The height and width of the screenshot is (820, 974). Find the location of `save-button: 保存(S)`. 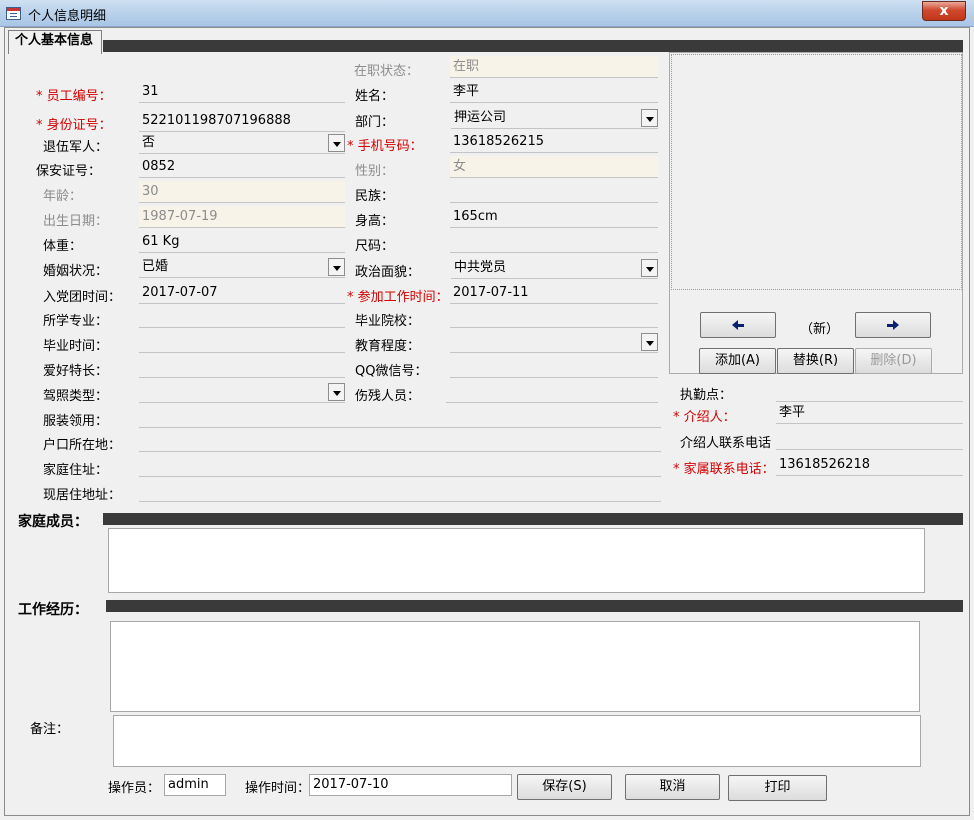

save-button: 保存(S) is located at coordinates (564, 787).